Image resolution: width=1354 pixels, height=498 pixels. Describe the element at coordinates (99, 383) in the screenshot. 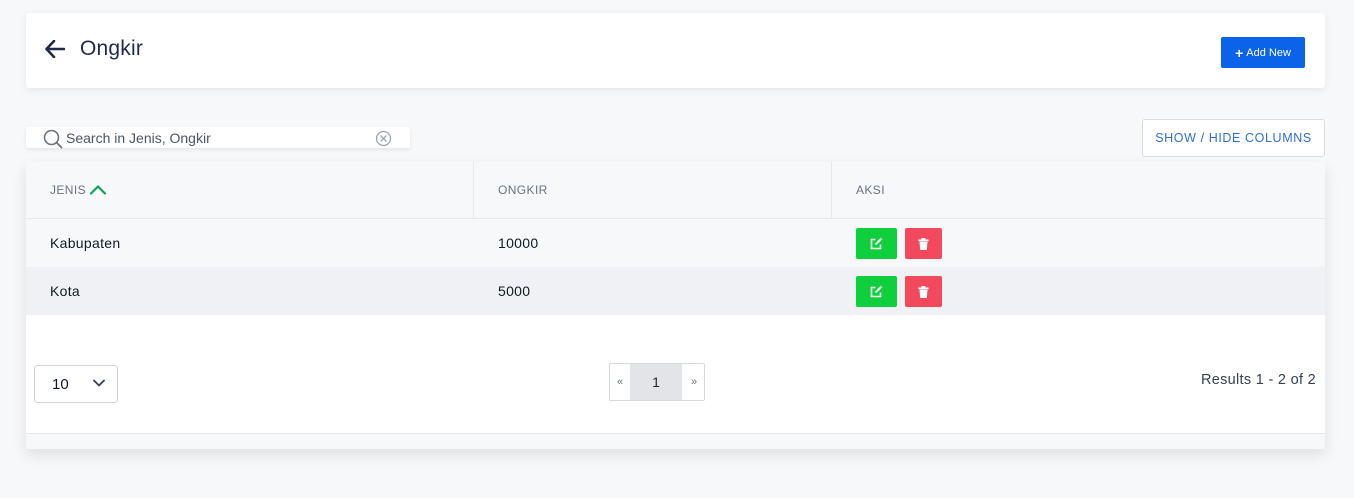

I see `chevron-down-icon` at that location.